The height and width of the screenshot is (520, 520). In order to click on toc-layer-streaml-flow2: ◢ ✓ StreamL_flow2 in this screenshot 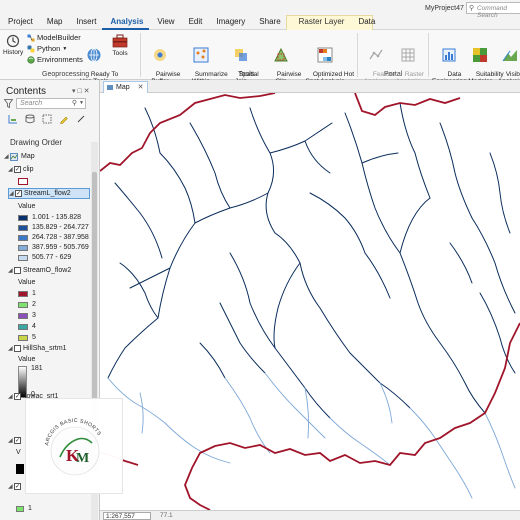, I will do `click(49, 193)`.